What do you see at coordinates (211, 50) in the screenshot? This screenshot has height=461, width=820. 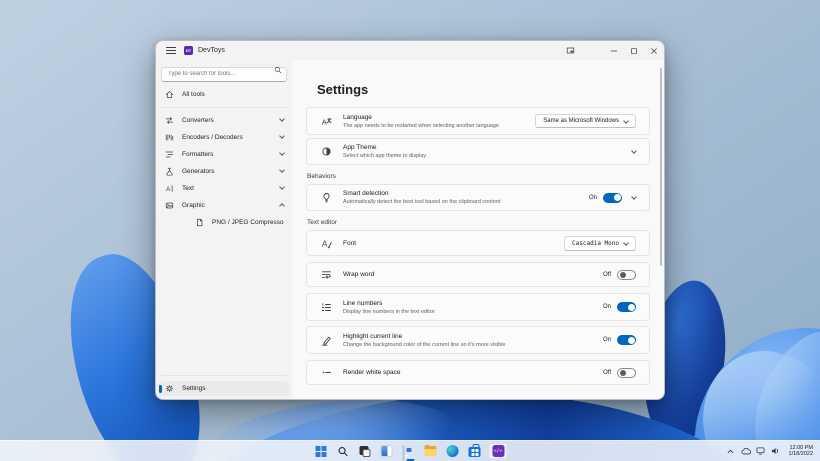 I see `window-title: DevToys` at bounding box center [211, 50].